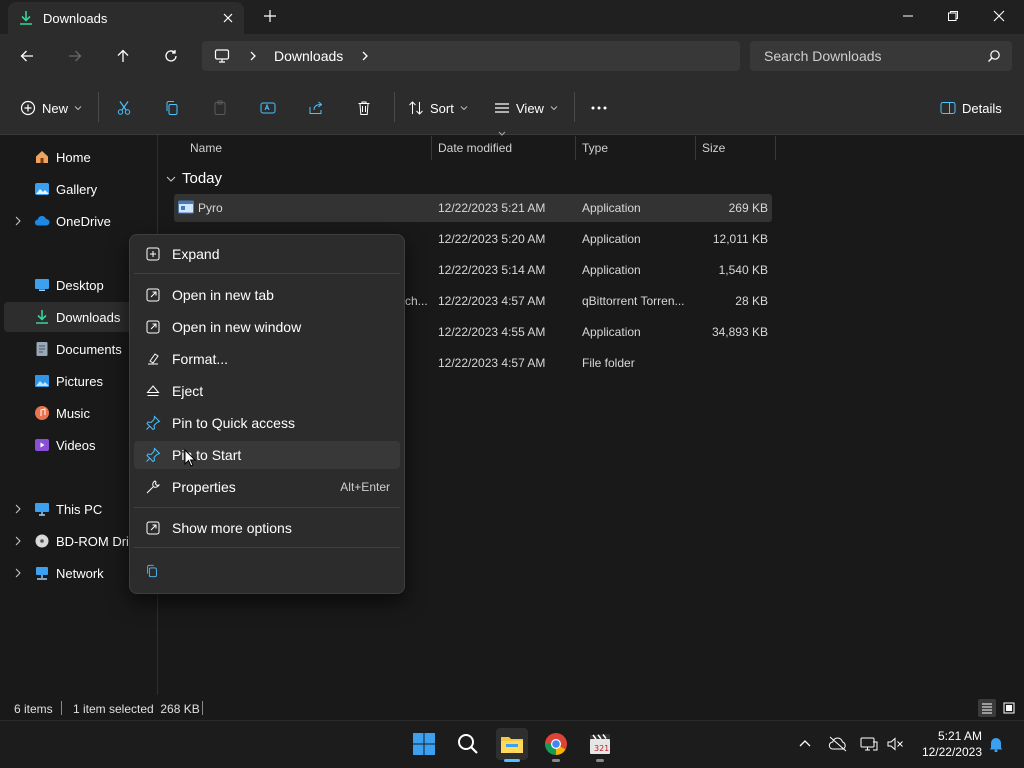  I want to click on close-button, so click(999, 16).